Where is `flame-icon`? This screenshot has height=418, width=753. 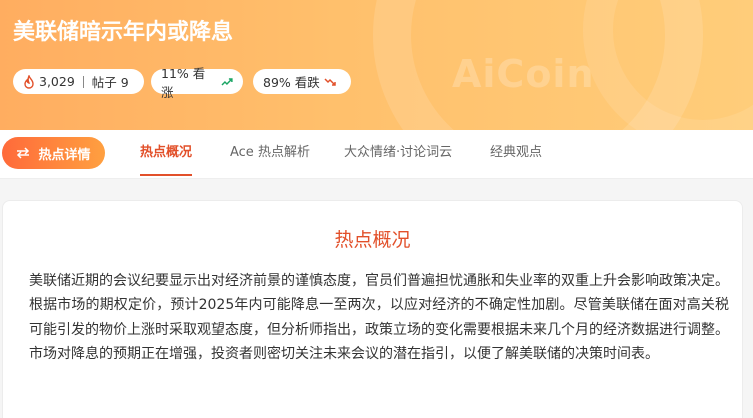
flame-icon is located at coordinates (29, 81).